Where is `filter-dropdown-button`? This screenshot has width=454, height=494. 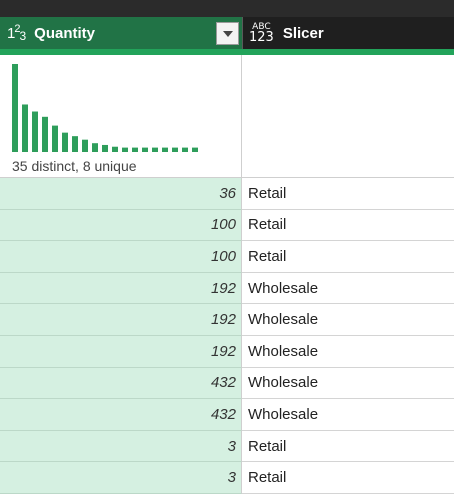 filter-dropdown-button is located at coordinates (227, 33).